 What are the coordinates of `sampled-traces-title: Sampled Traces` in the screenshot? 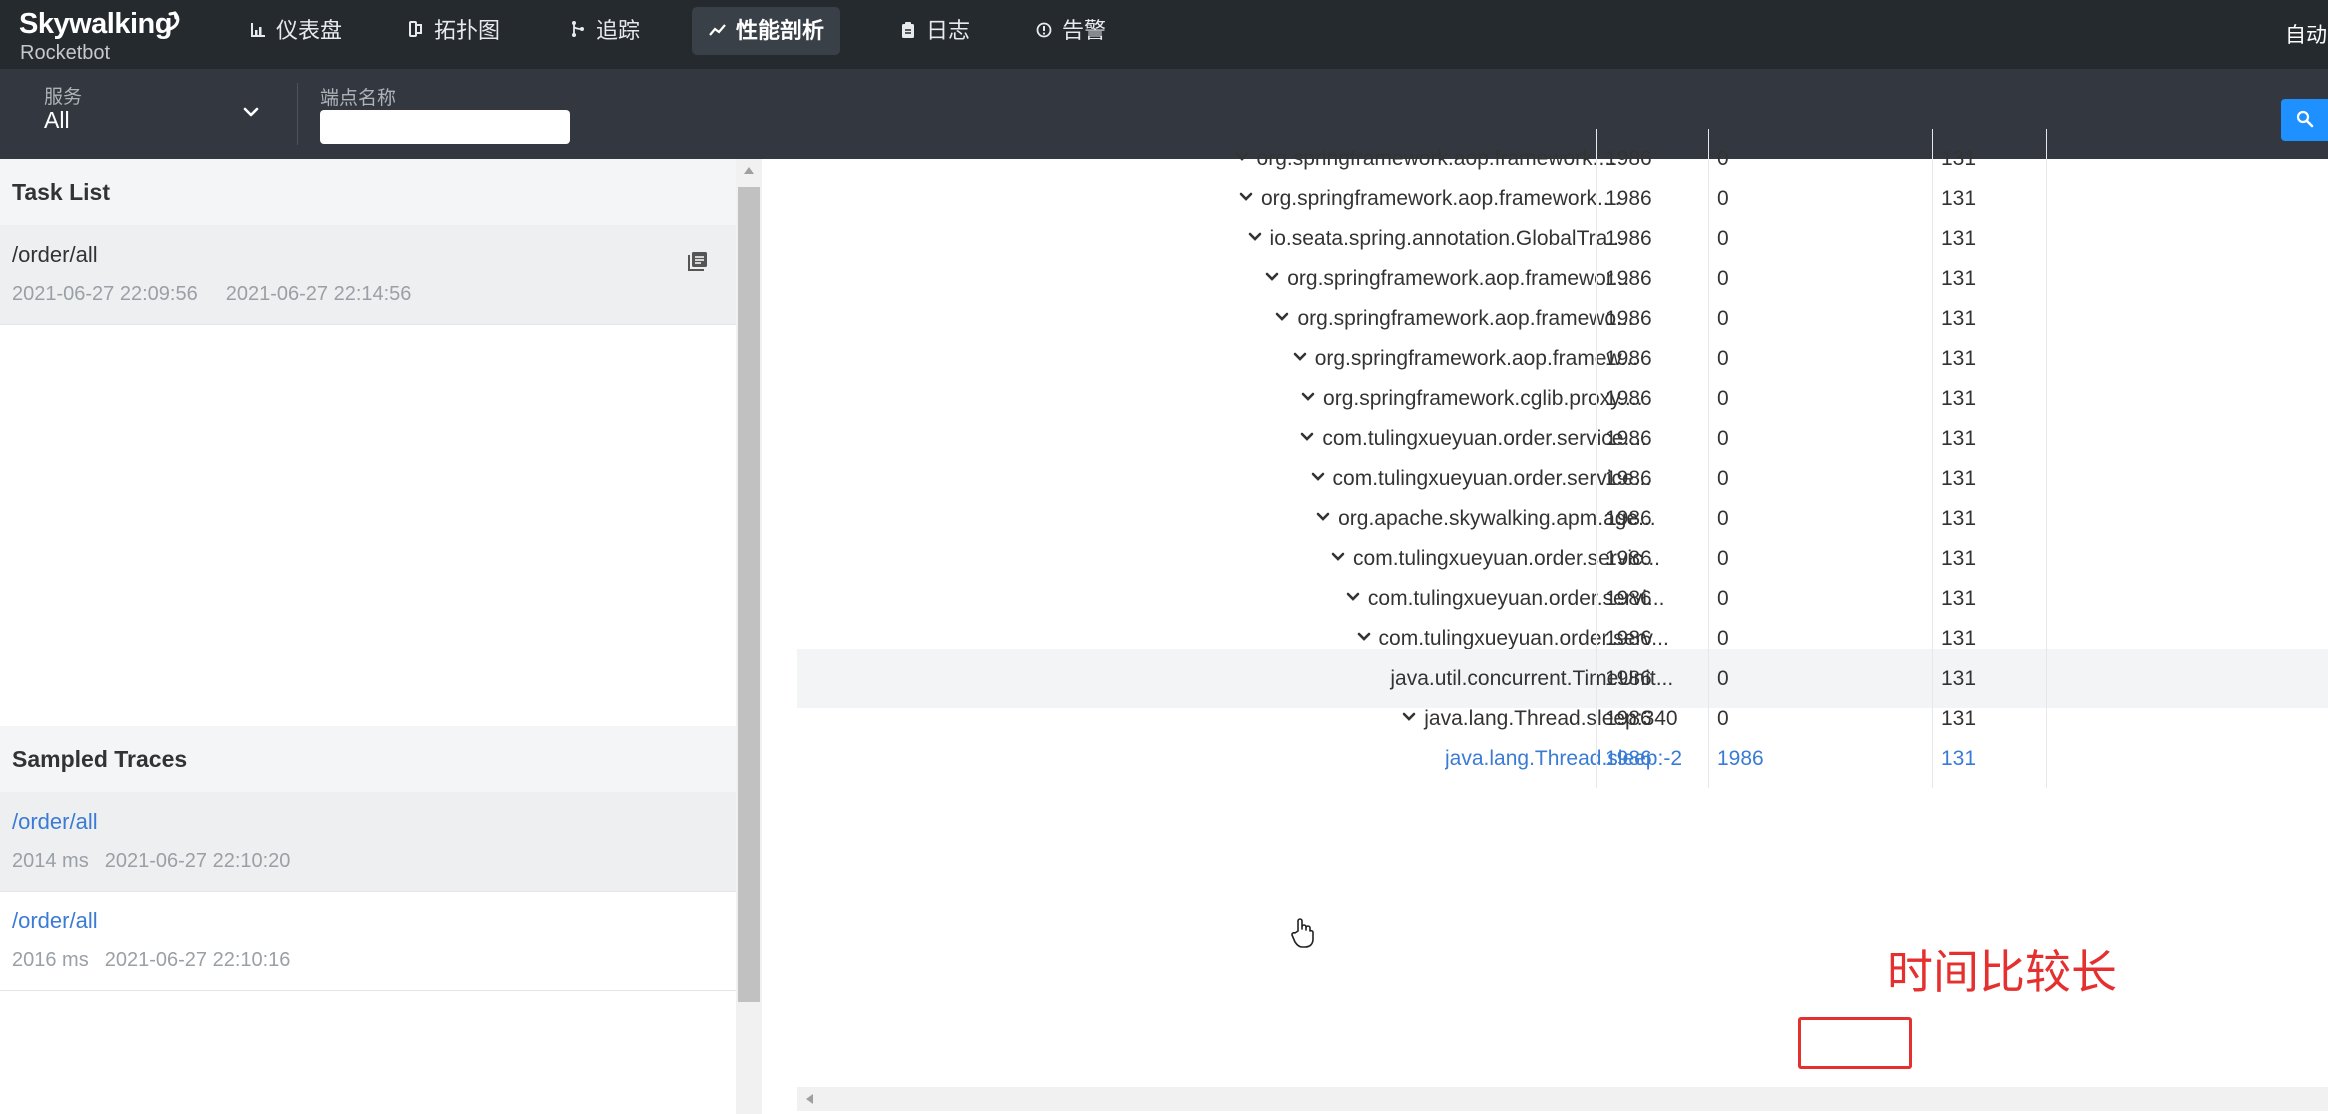 It's located at (100, 759).